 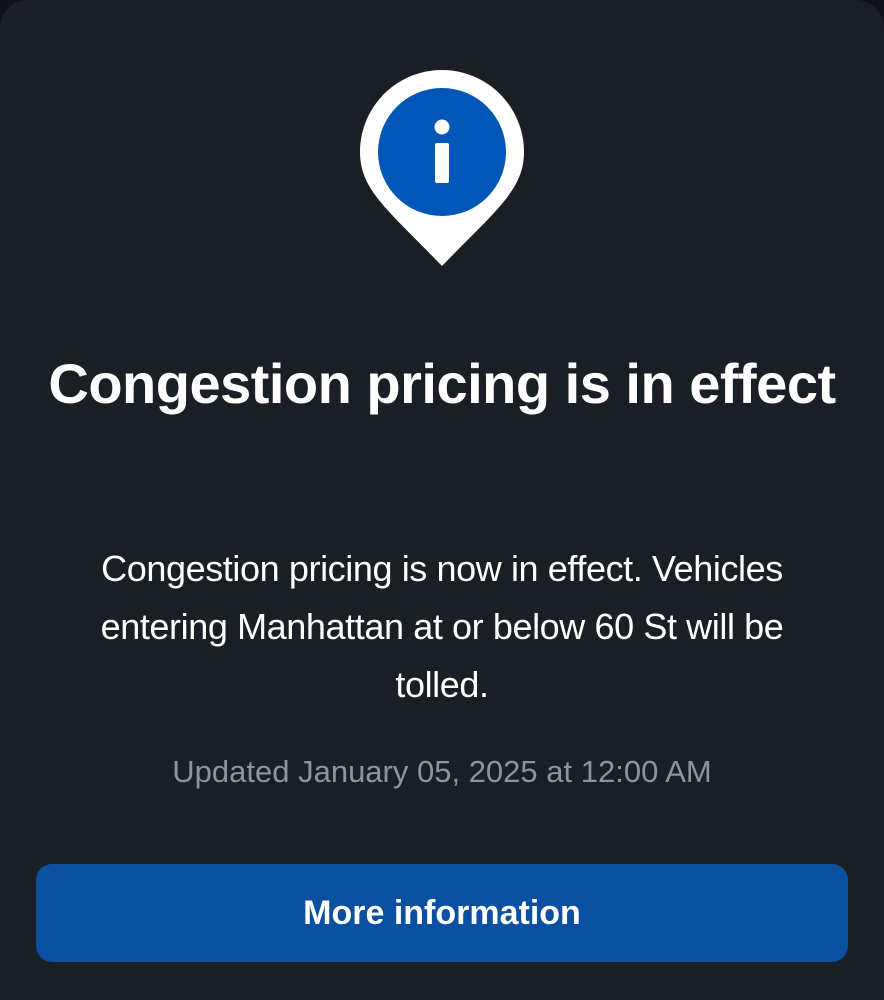 I want to click on info-stem, so click(x=442, y=163).